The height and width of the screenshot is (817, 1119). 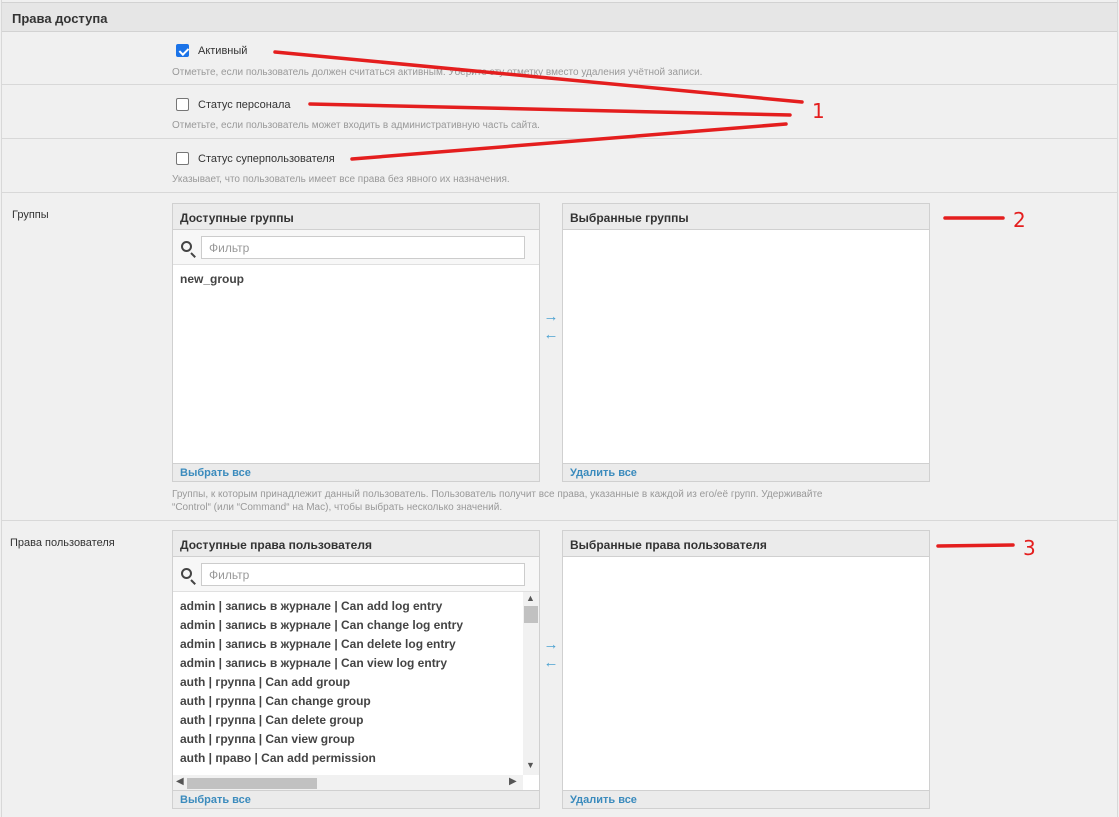 I want to click on annotation-number-2: 2, so click(x=1019, y=220).